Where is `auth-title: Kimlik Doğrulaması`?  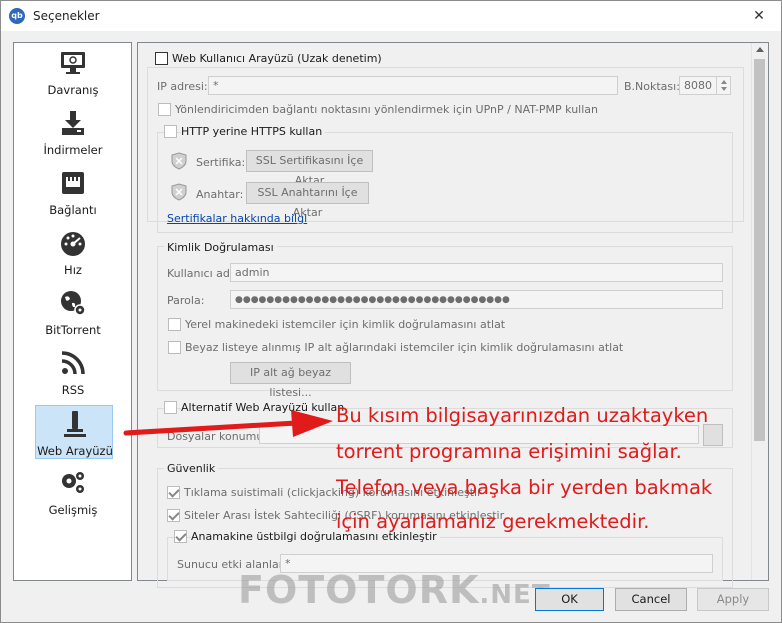
auth-title: Kimlik Doğrulaması is located at coordinates (220, 247).